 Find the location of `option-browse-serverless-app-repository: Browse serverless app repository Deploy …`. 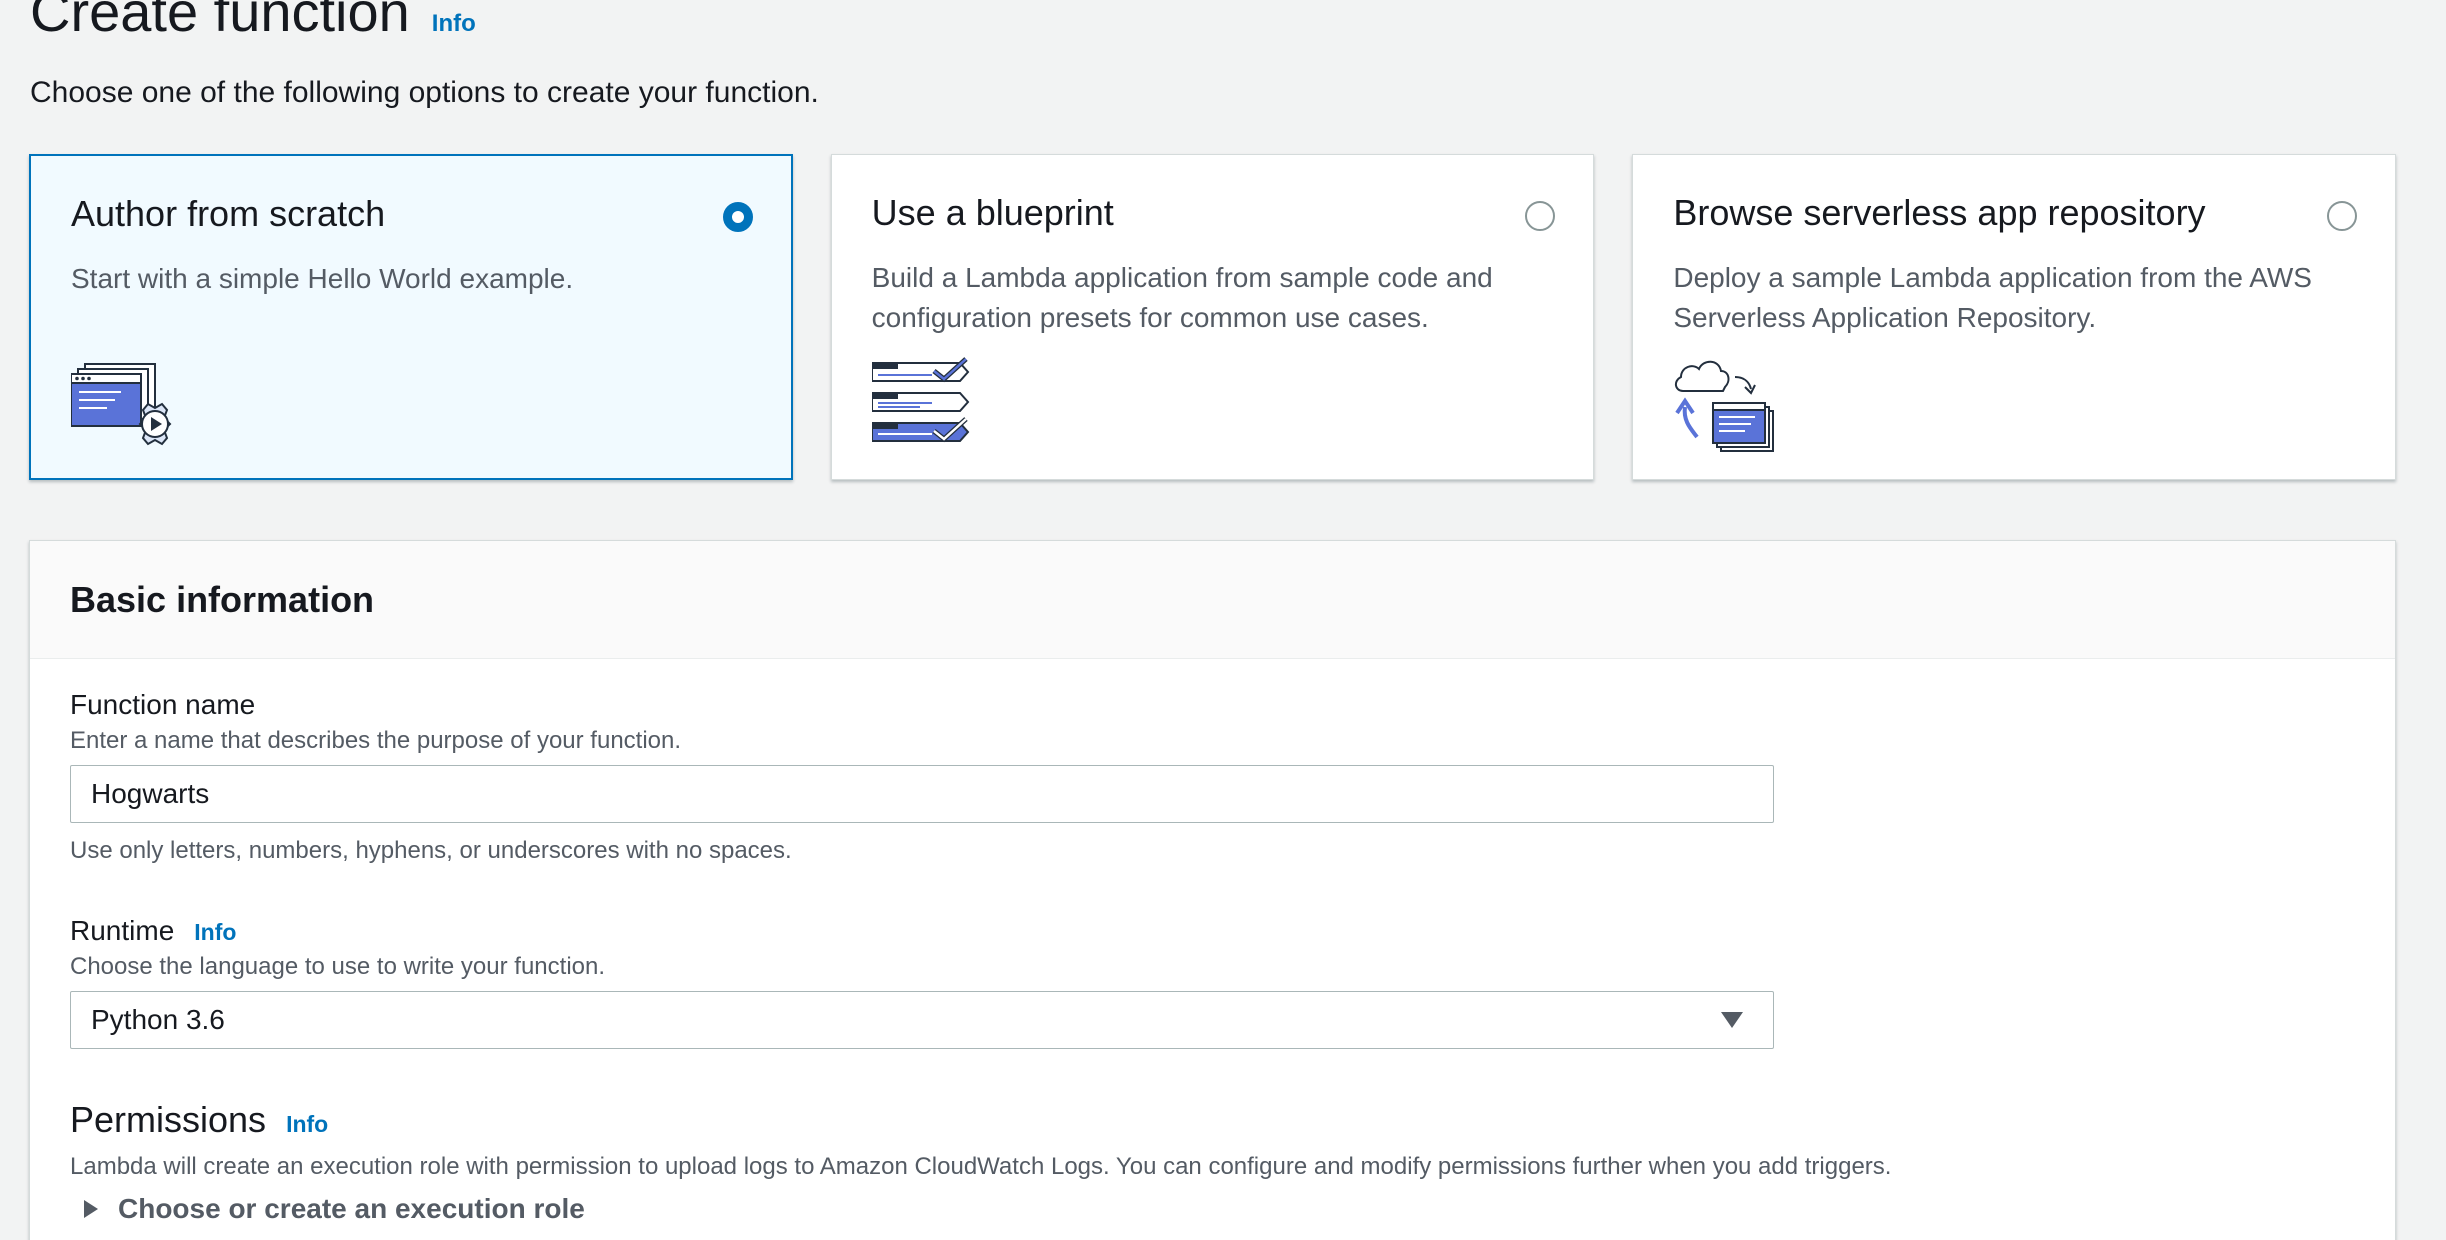

option-browse-serverless-app-repository: Browse serverless app repository Deploy … is located at coordinates (2014, 317).